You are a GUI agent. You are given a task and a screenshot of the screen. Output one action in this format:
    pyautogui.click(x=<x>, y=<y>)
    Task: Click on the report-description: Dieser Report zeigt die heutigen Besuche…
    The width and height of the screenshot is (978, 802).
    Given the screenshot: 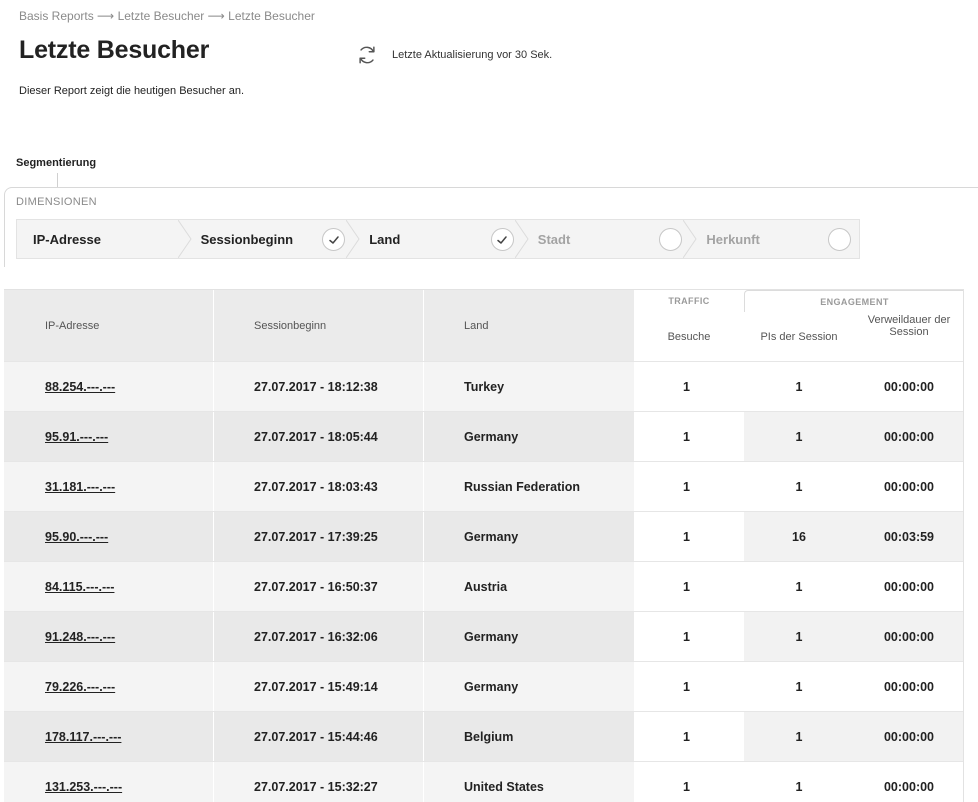 What is the action you would take?
    pyautogui.click(x=132, y=91)
    